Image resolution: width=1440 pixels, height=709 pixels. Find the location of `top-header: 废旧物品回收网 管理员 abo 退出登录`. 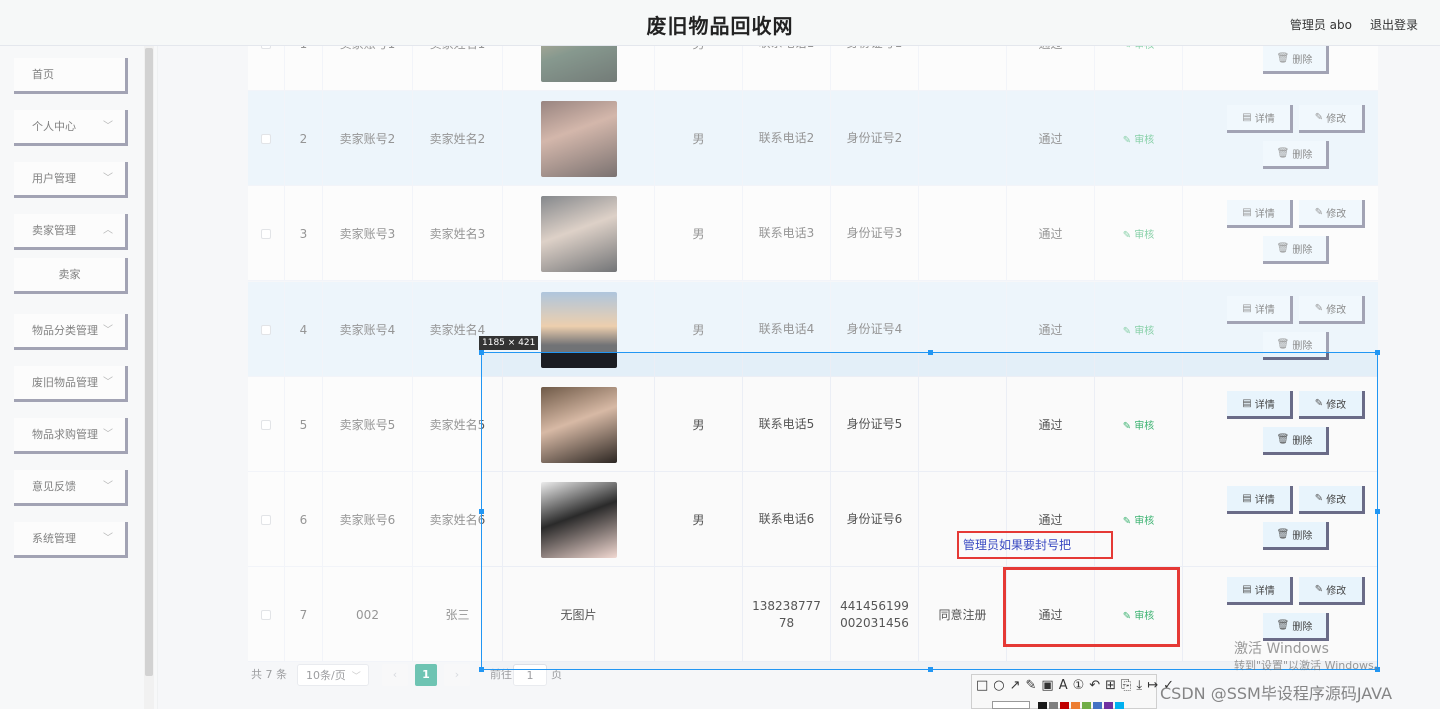

top-header: 废旧物品回收网 管理员 abo 退出登录 is located at coordinates (720, 23).